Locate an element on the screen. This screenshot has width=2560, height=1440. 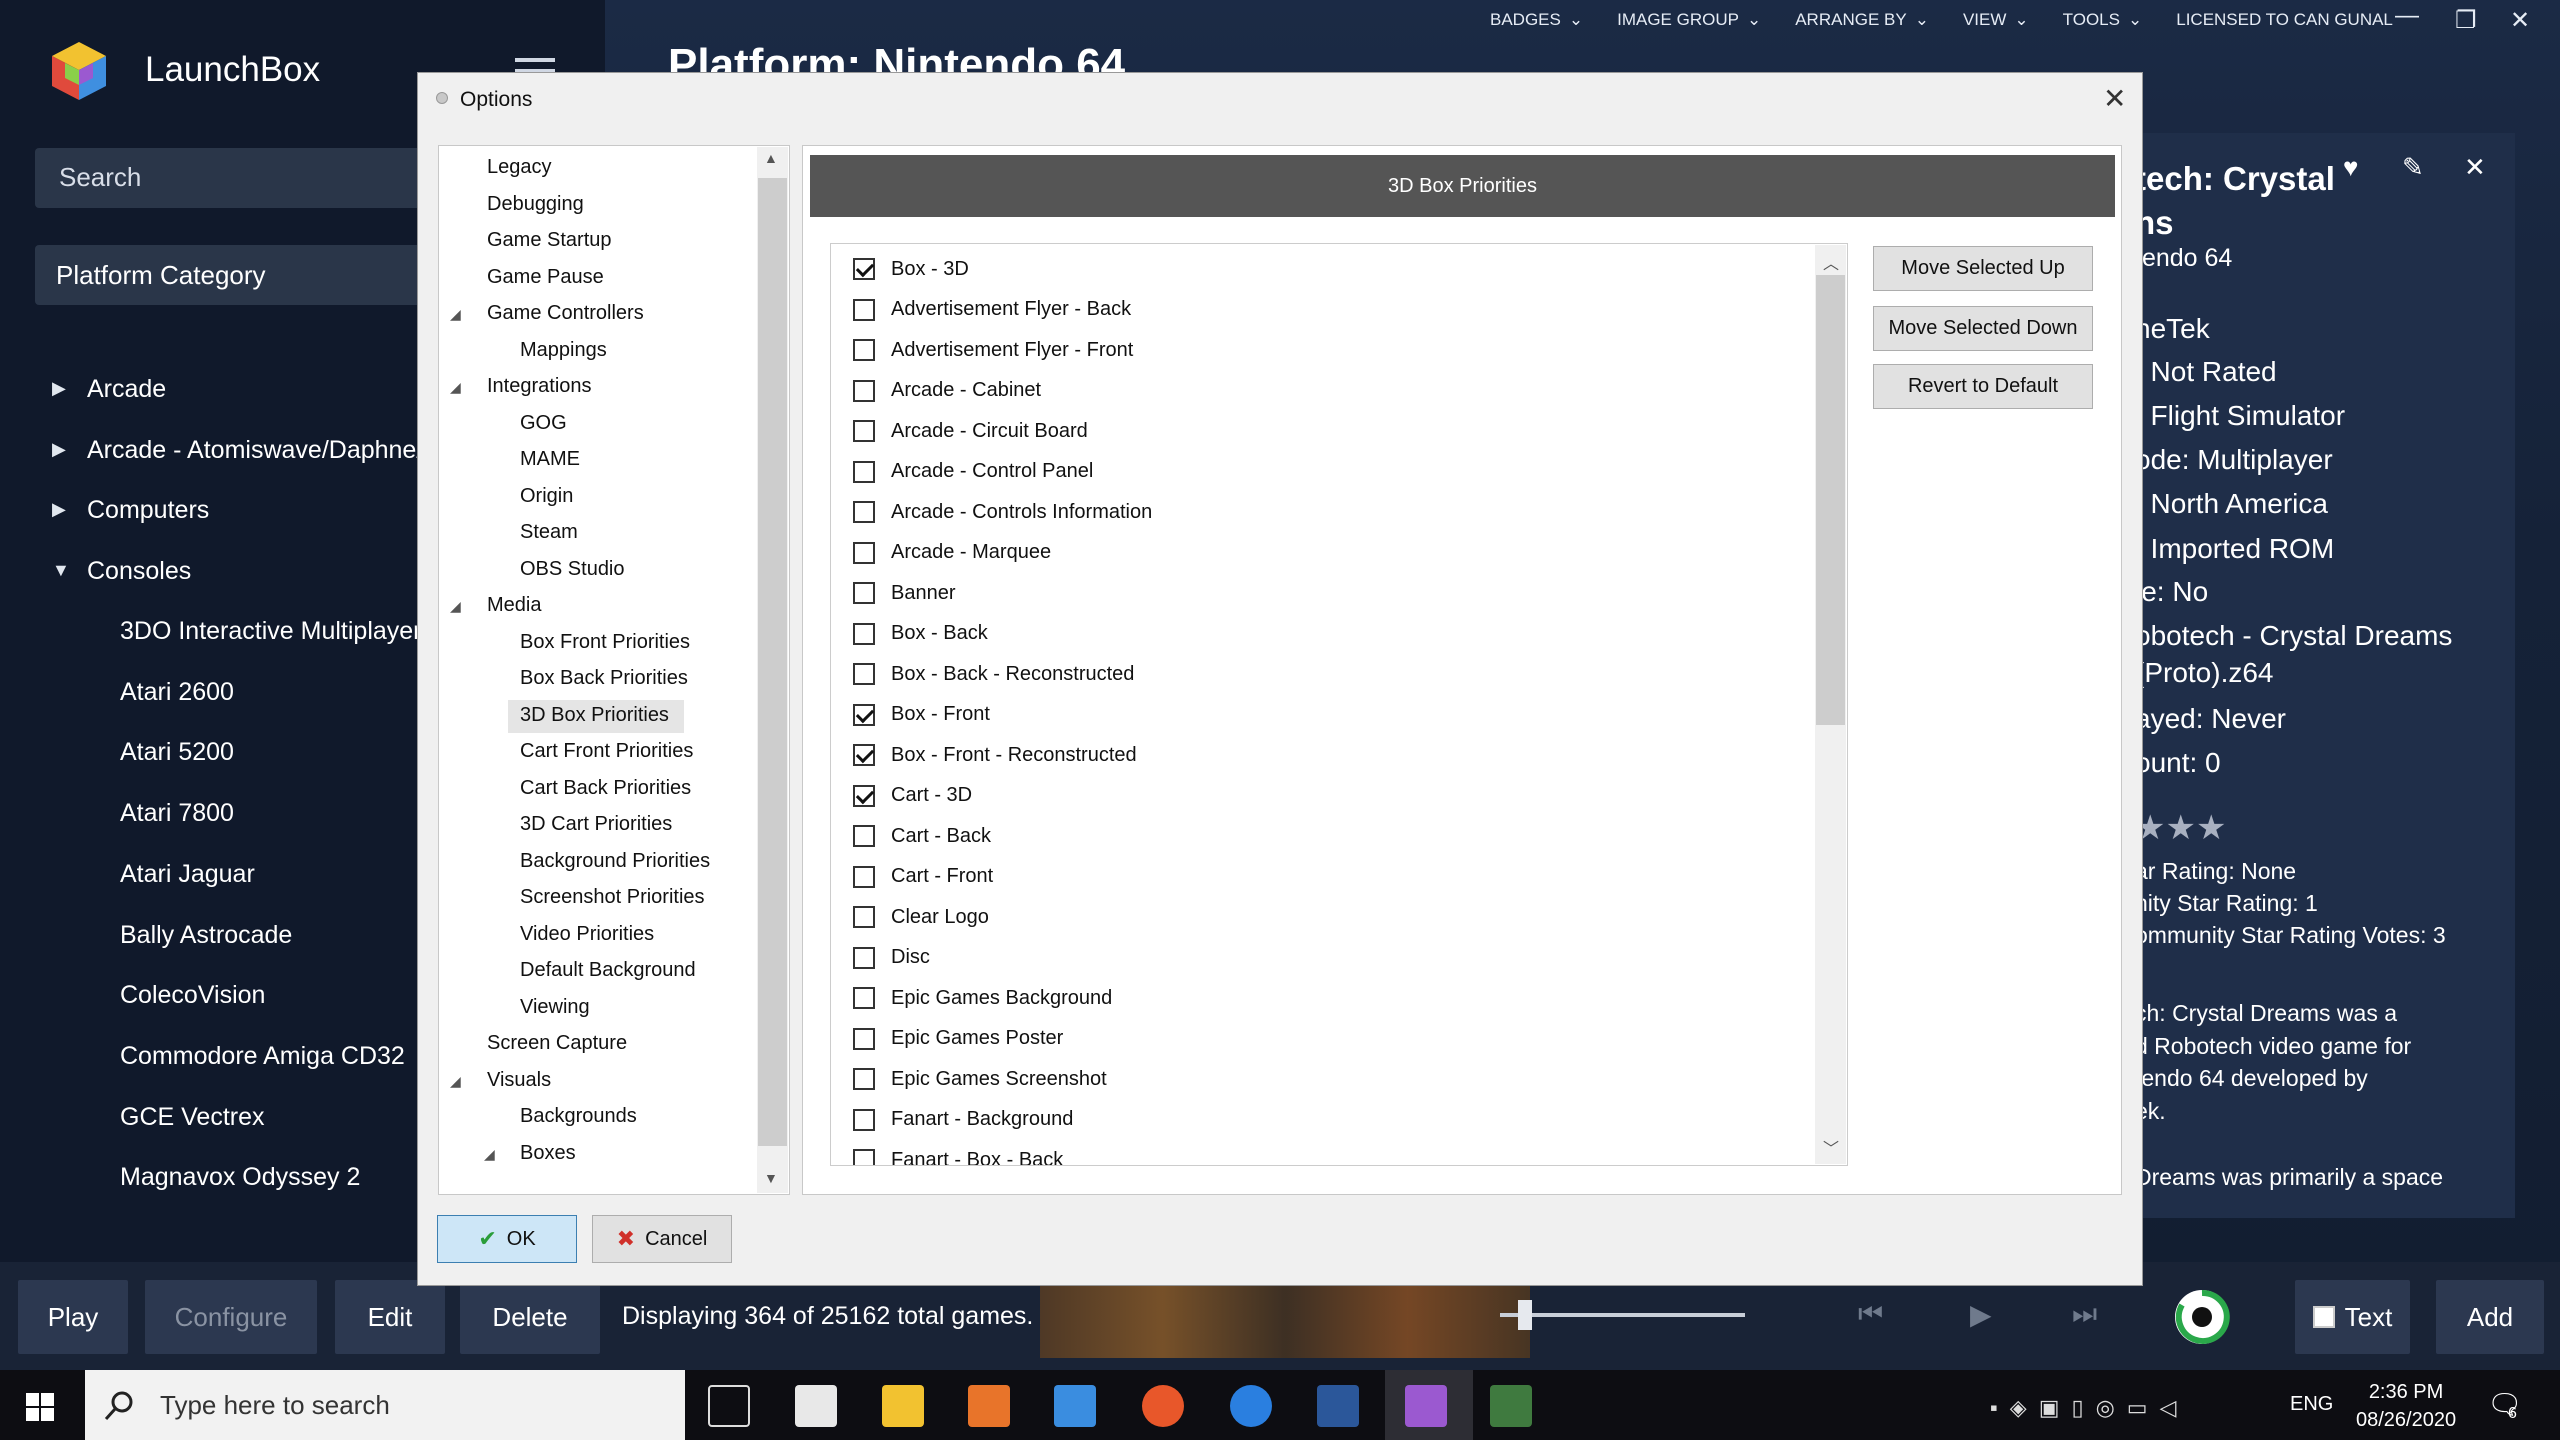
priority-list-item: Disc is located at coordinates (891, 958).